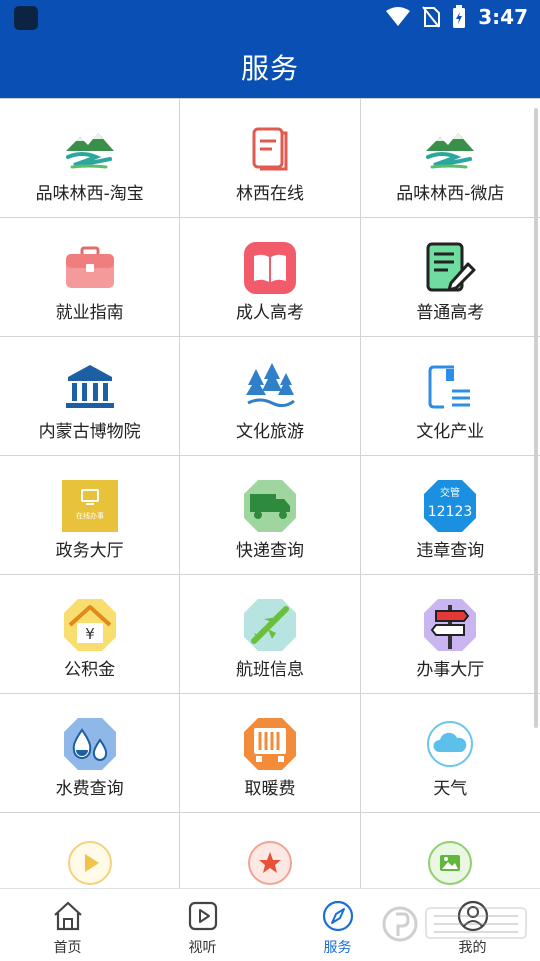  I want to click on traffic-icon-top-text: 交管, so click(450, 492).